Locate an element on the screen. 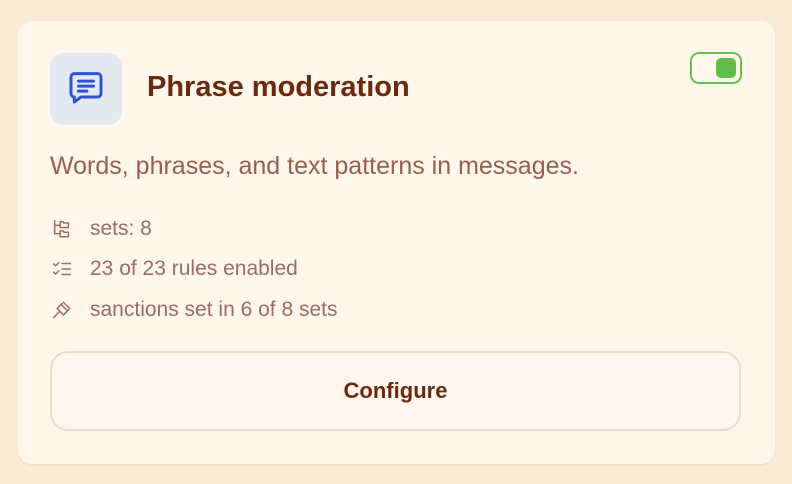  message-text-icon is located at coordinates (86, 89).